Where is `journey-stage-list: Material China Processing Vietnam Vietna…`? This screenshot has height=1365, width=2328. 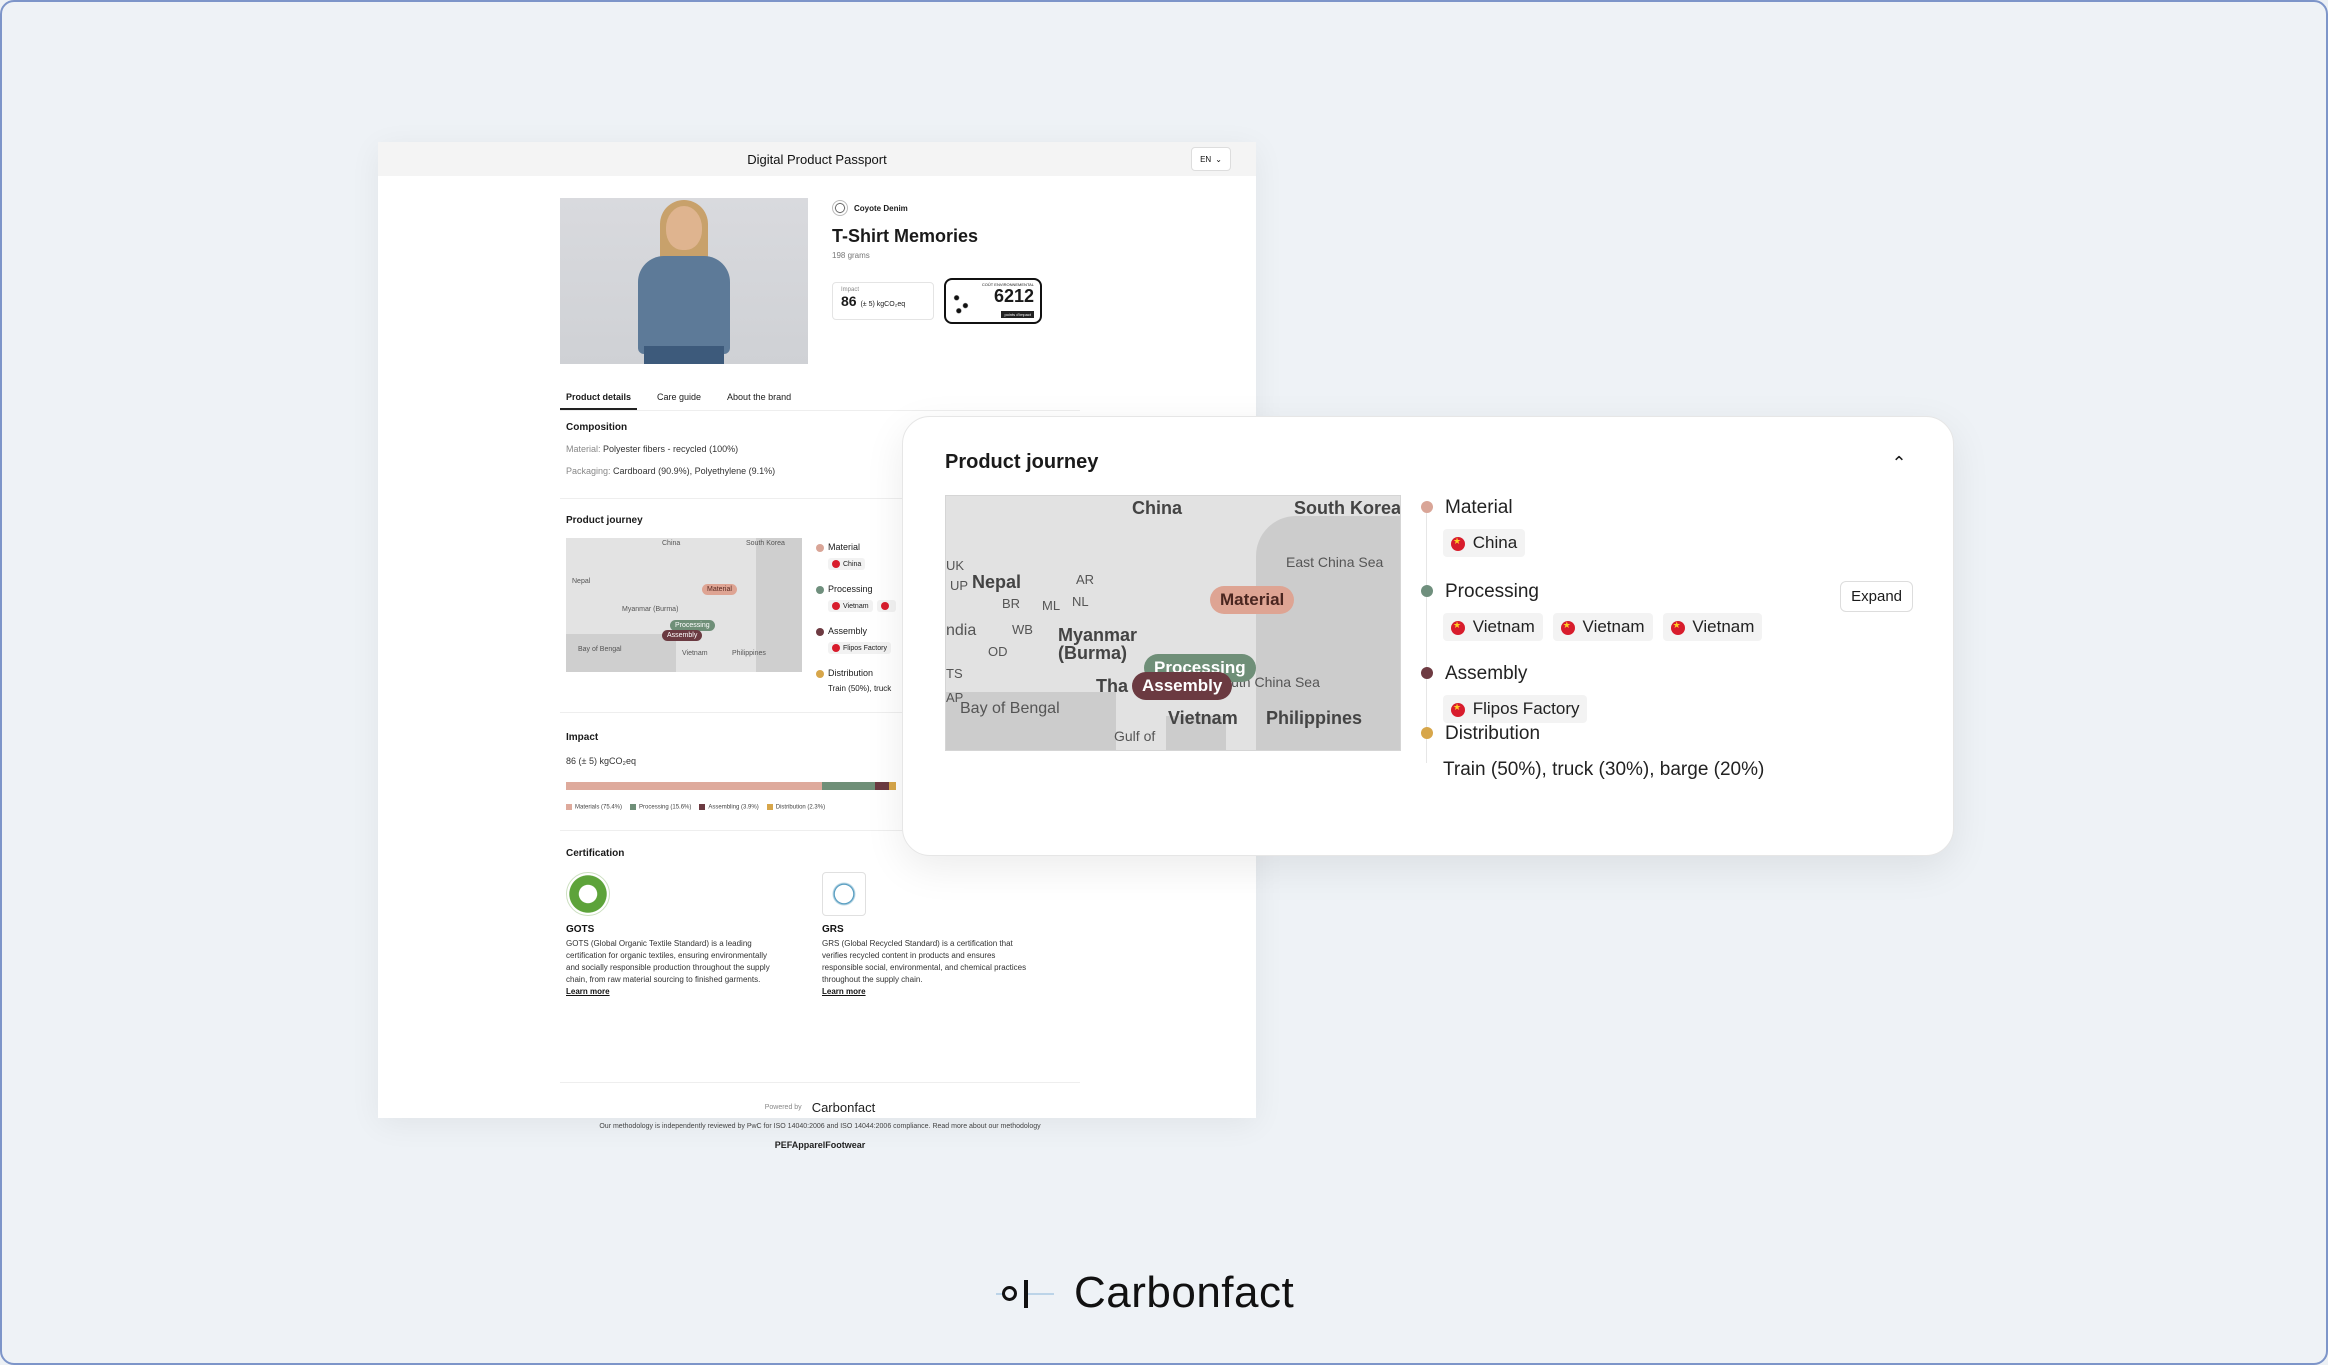
journey-stage-list: Material China Processing Vietnam Vietna… is located at coordinates (1671, 657).